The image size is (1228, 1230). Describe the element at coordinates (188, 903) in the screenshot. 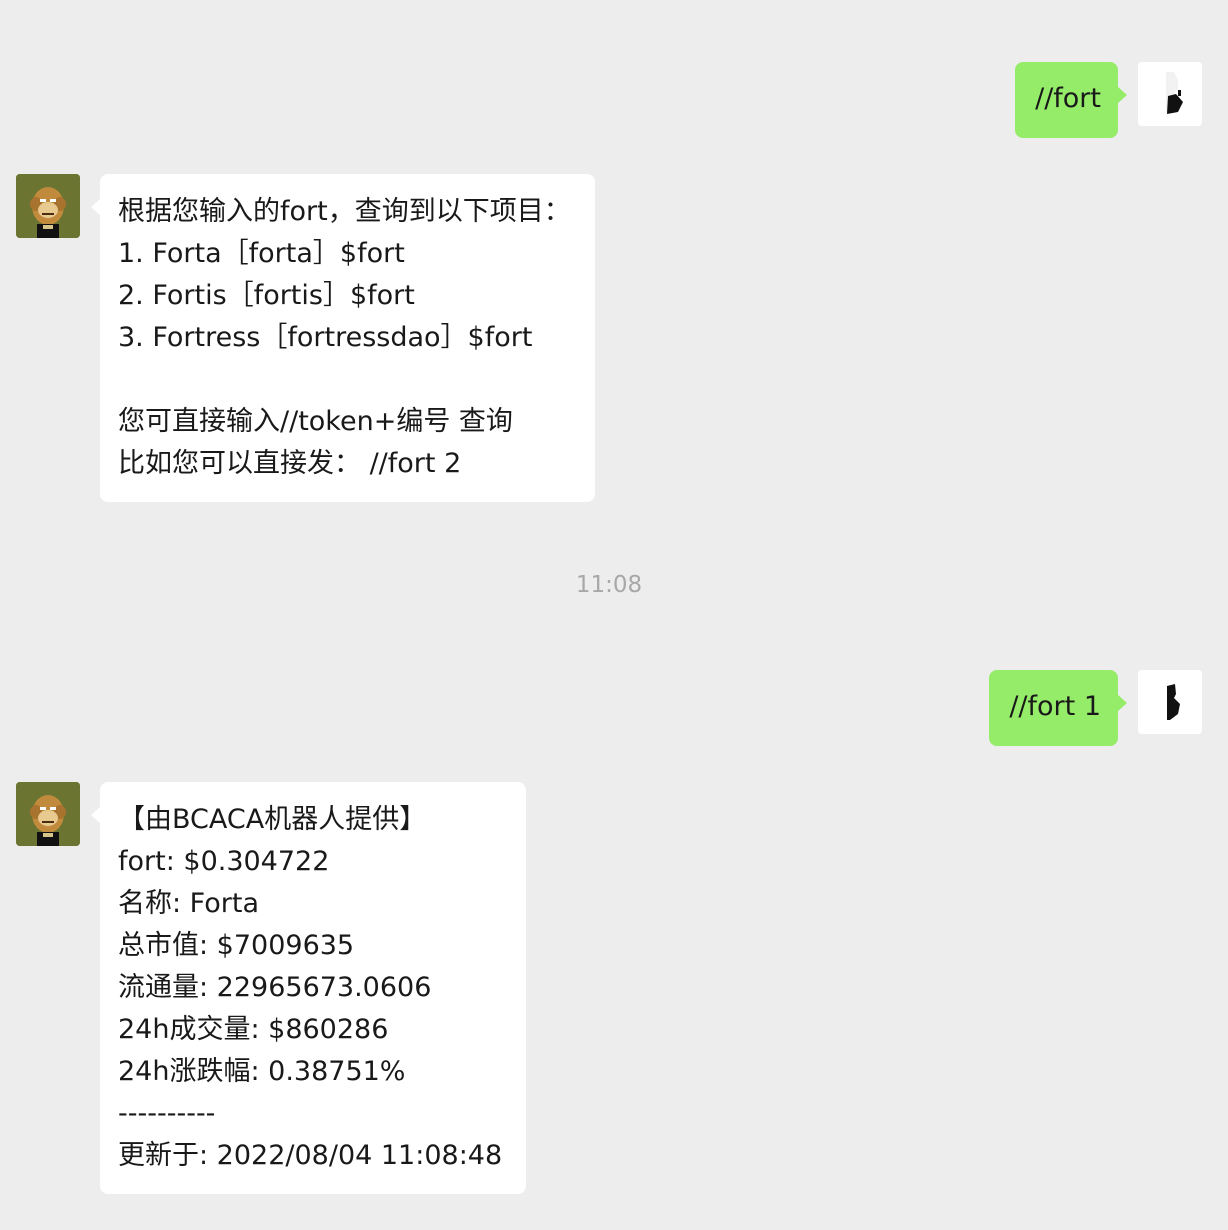

I see `message-text: 名称: Forta` at that location.